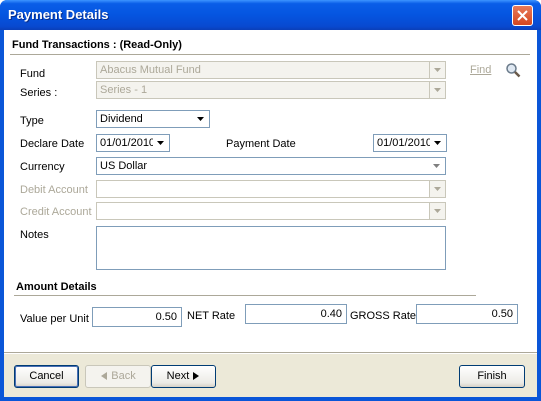 Image resolution: width=541 pixels, height=401 pixels. What do you see at coordinates (123, 376) in the screenshot?
I see `back-button-label: Back` at bounding box center [123, 376].